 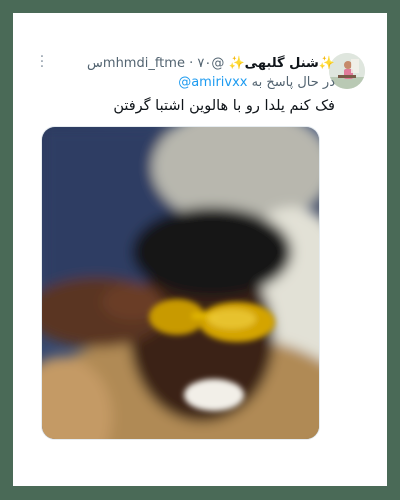 What do you see at coordinates (326, 63) in the screenshot?
I see `sparkle-emoji-right: ✨` at bounding box center [326, 63].